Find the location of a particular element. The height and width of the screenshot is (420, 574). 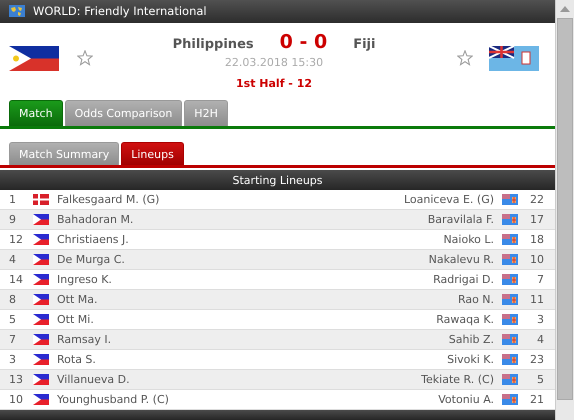

shirt-number: 1 is located at coordinates (13, 199).